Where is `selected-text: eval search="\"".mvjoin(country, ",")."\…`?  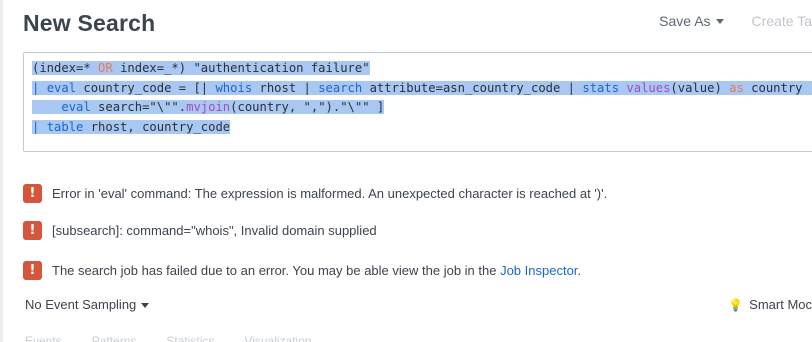 selected-text: eval search="\"".mvjoin(country, ",")."\… is located at coordinates (208, 107).